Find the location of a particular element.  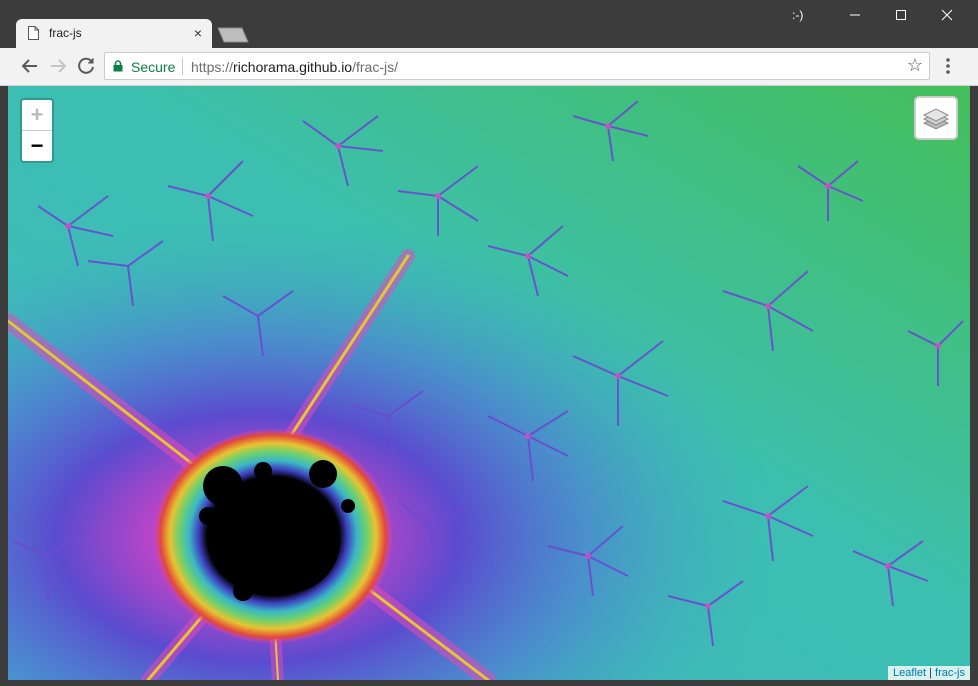

leaflet-link: Leaflet is located at coordinates (909, 673).